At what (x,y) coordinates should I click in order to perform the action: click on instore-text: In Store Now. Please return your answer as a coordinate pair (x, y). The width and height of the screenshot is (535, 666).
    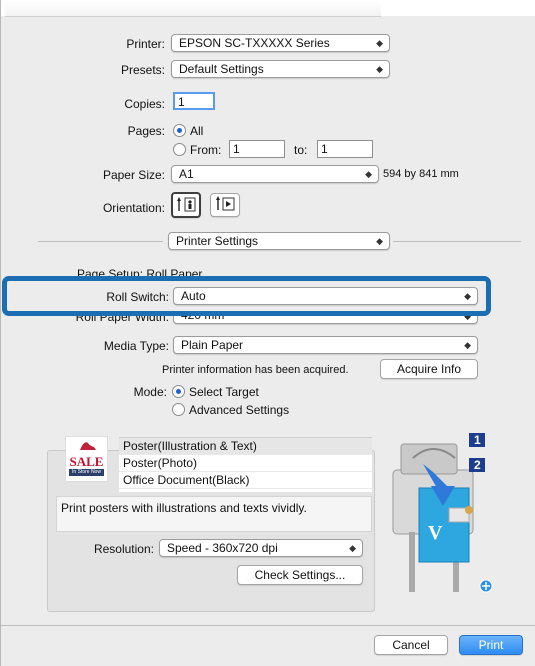
    Looking at the image, I should click on (86, 472).